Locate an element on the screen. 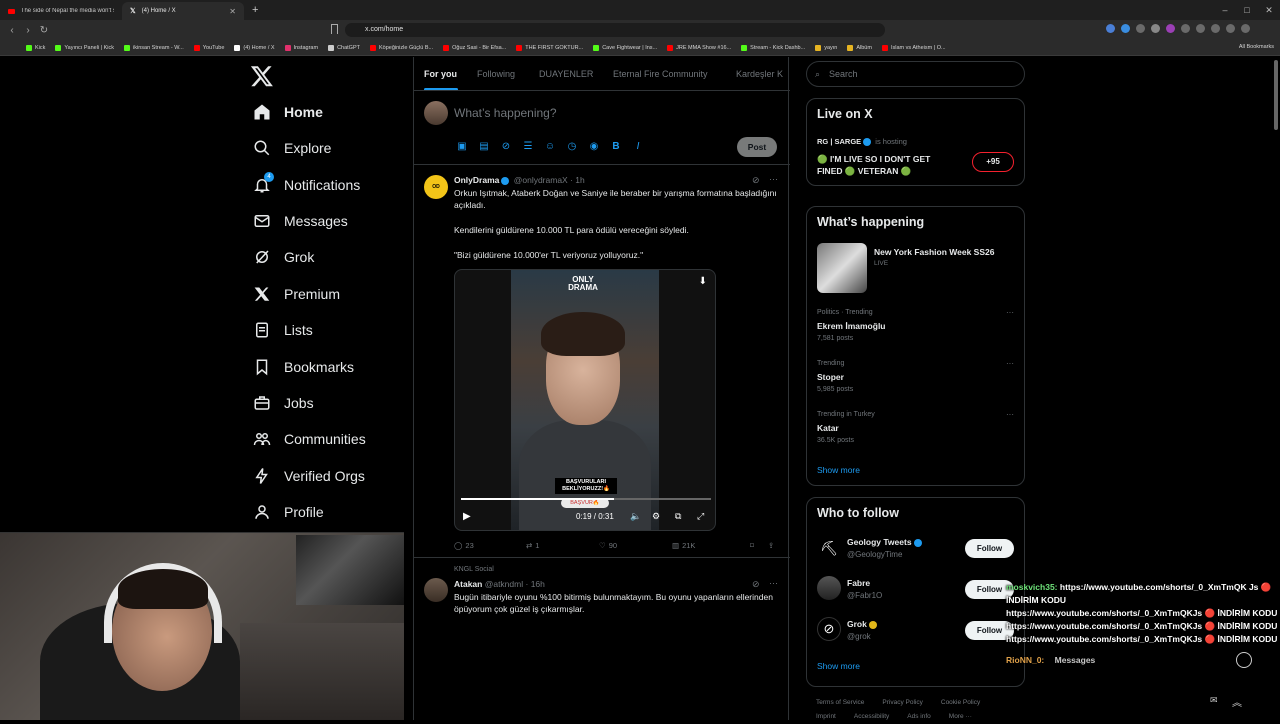 The height and width of the screenshot is (724, 1280). fullscreen-icon: ⤢ is located at coordinates (700, 516).